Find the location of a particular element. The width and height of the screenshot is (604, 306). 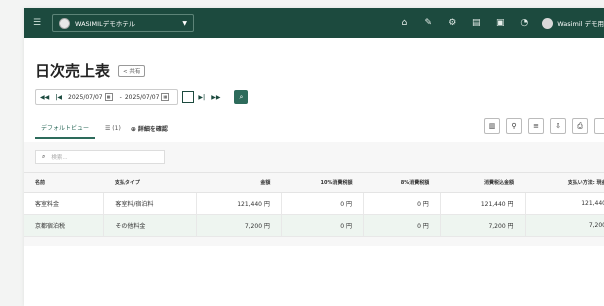

document-icon: ▤ is located at coordinates (476, 23).